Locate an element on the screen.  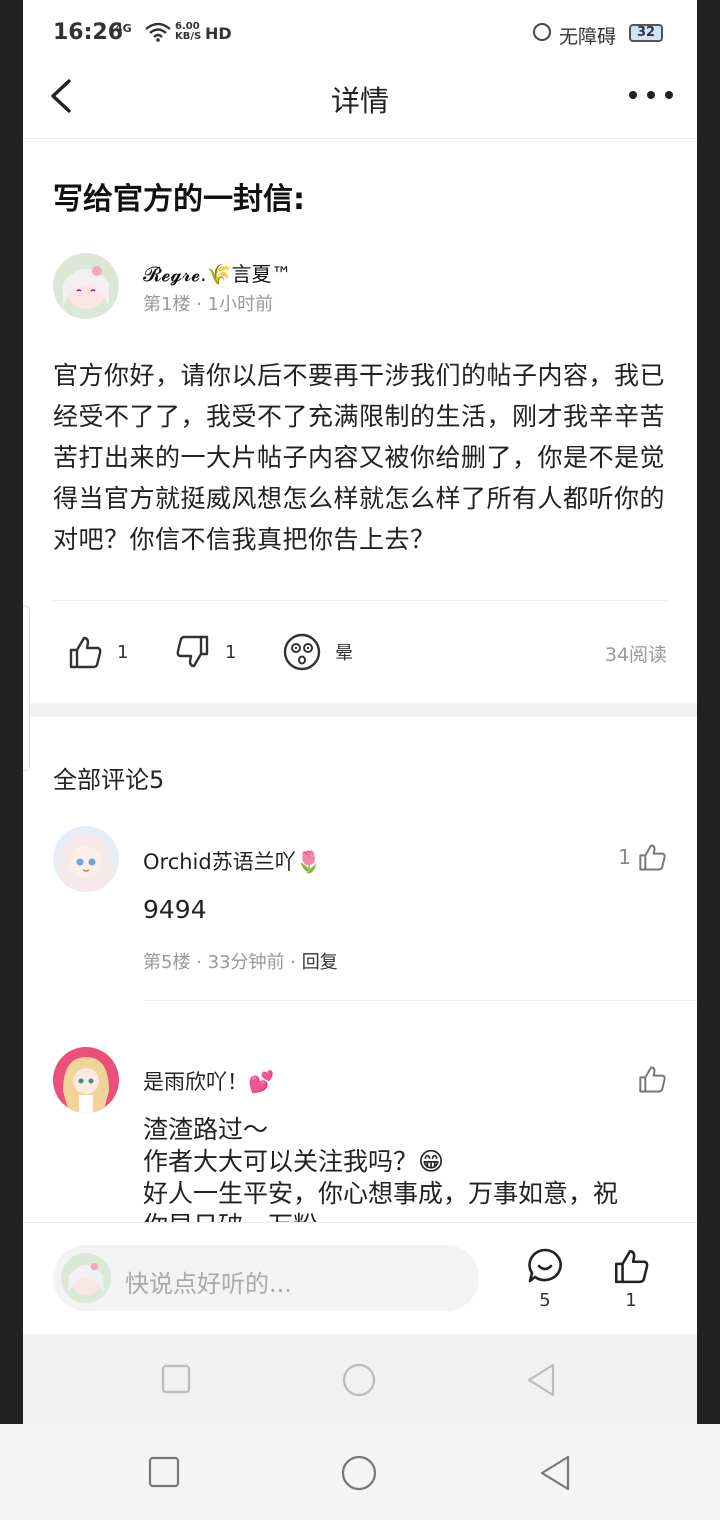
read-count: 34阅读 is located at coordinates (635, 655).